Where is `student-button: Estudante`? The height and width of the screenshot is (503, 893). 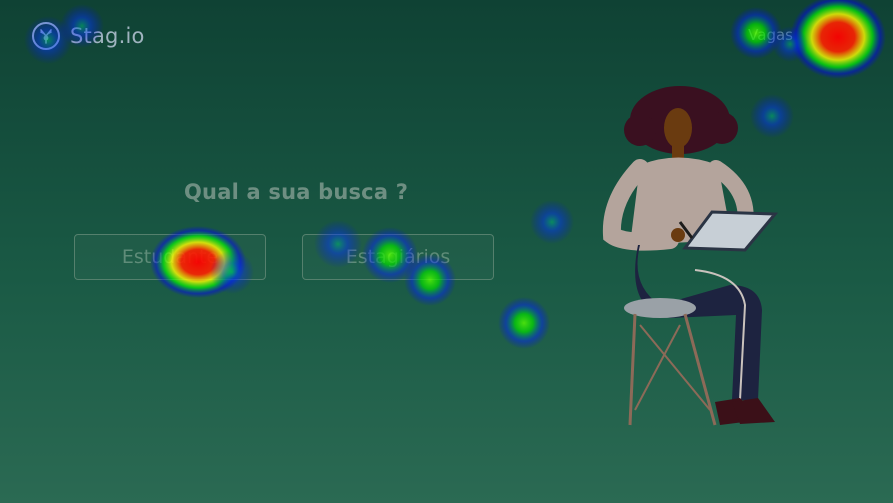
student-button: Estudante is located at coordinates (170, 257).